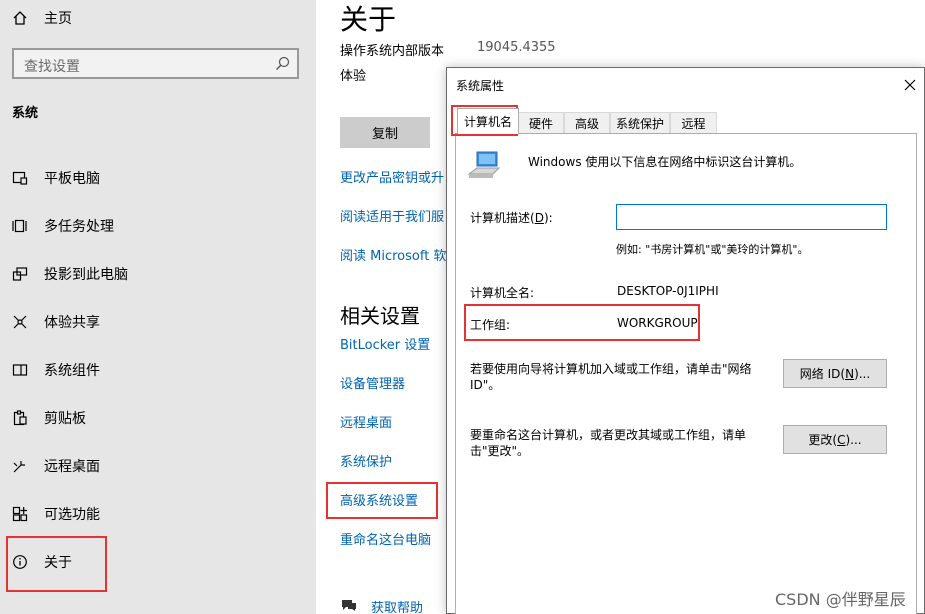  What do you see at coordinates (392, 215) in the screenshot?
I see `read-service-agreement-link: 阅读适用于我们服` at bounding box center [392, 215].